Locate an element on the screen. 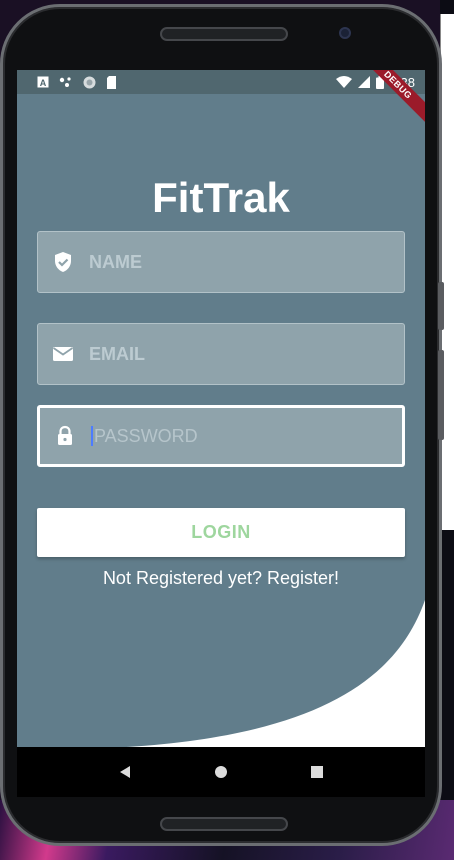  sd-card-icon is located at coordinates (111, 82).